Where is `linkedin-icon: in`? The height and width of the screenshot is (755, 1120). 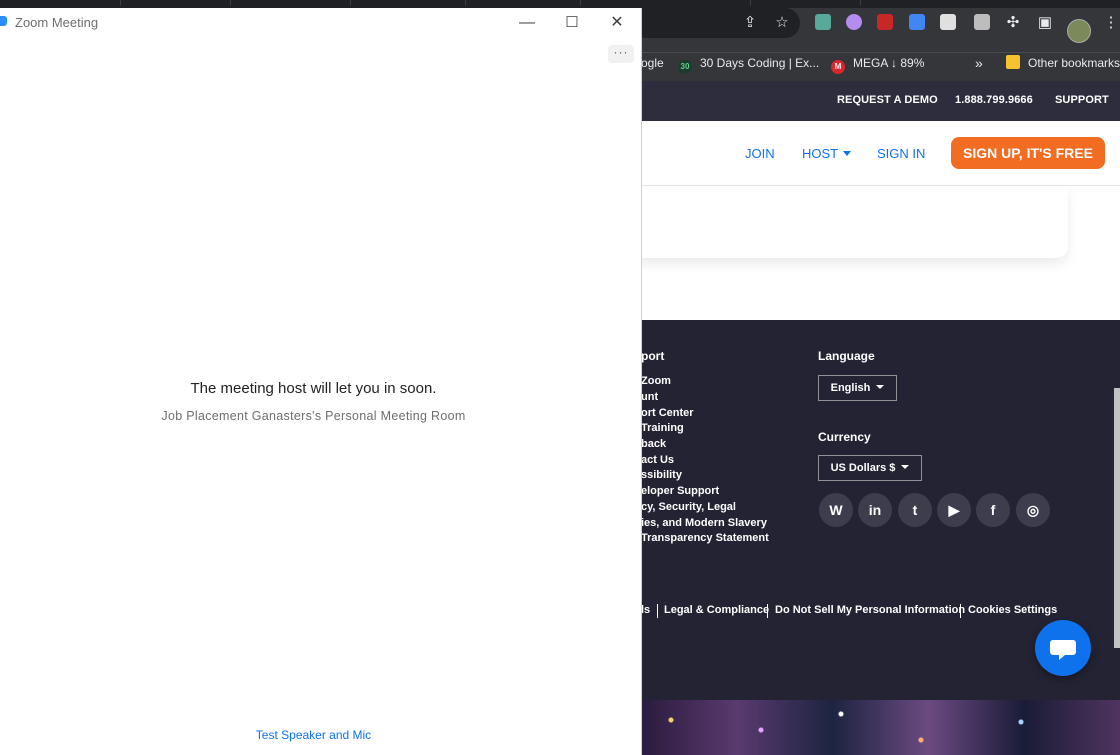
linkedin-icon: in is located at coordinates (875, 510).